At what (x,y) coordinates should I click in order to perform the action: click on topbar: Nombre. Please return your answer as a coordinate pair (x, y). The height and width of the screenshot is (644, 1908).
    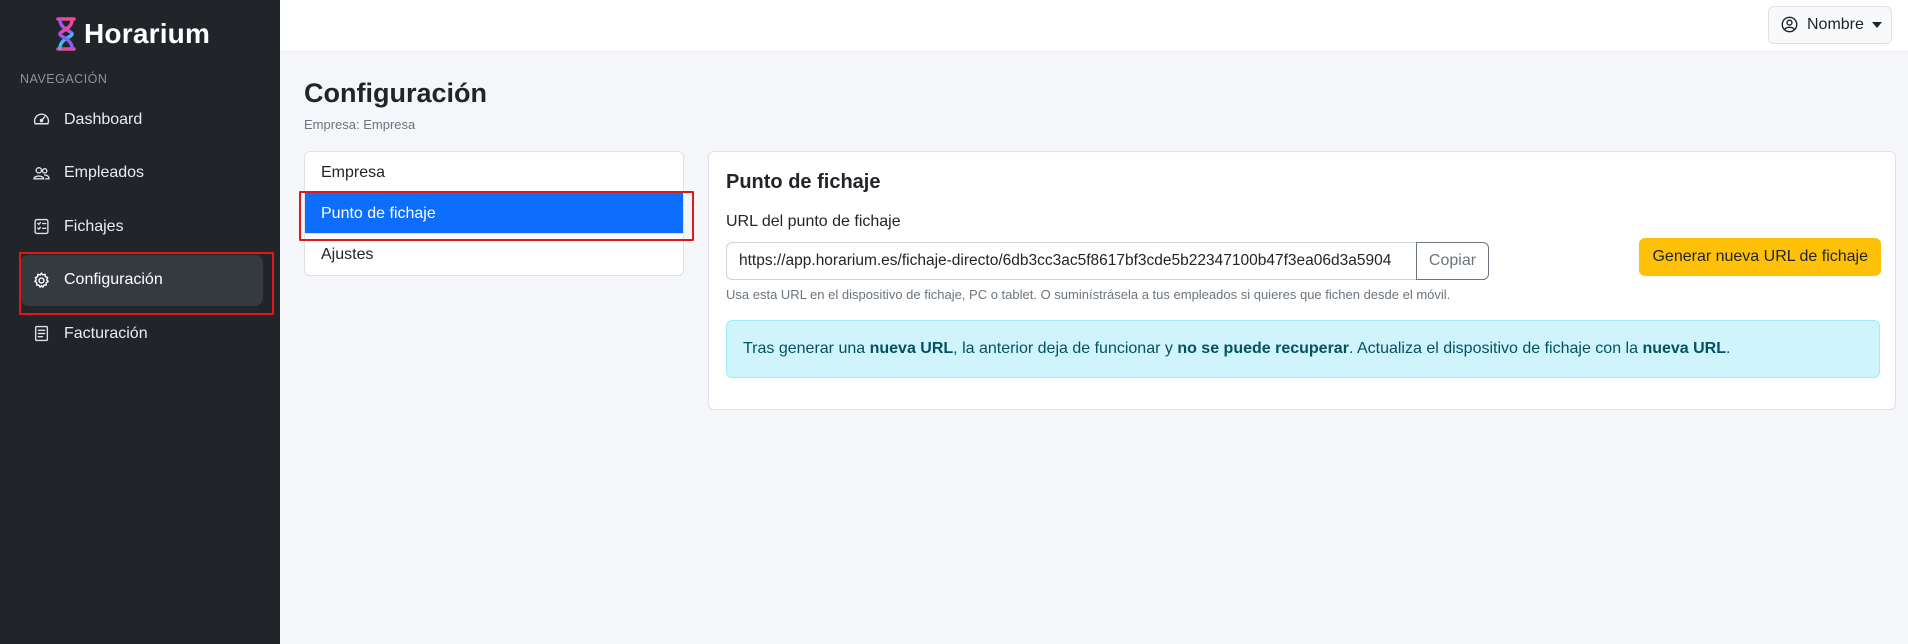
    Looking at the image, I should click on (1094, 26).